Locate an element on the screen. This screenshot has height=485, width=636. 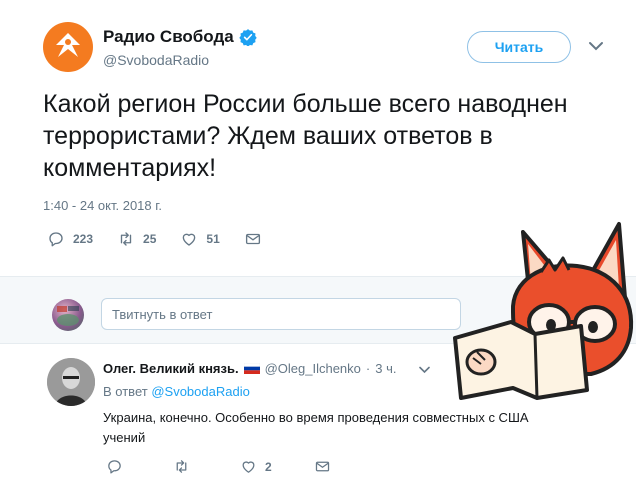
reply-actions: 2 is located at coordinates (239, 466).